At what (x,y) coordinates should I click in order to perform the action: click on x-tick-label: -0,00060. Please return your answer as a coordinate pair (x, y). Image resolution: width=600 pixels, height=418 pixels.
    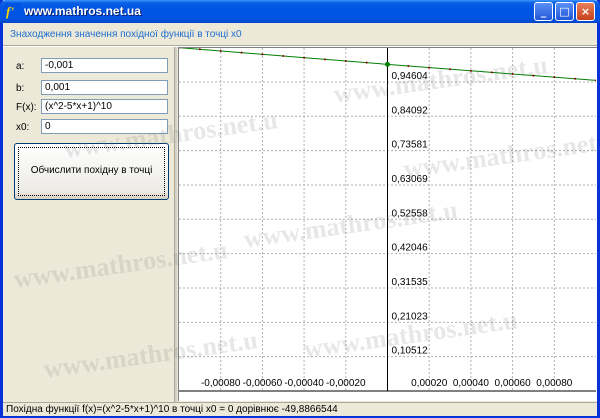
    Looking at the image, I should click on (263, 383).